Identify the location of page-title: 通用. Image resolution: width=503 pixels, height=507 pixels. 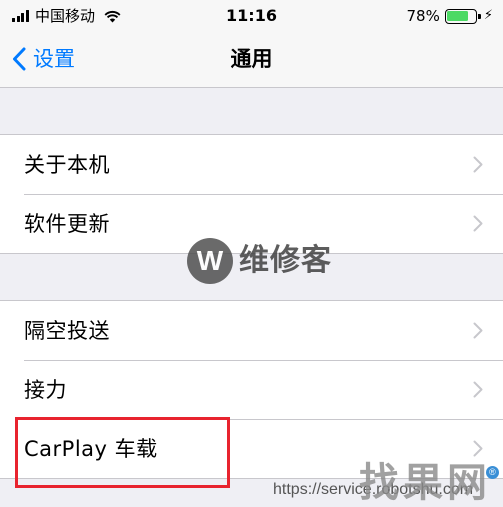
(251, 59).